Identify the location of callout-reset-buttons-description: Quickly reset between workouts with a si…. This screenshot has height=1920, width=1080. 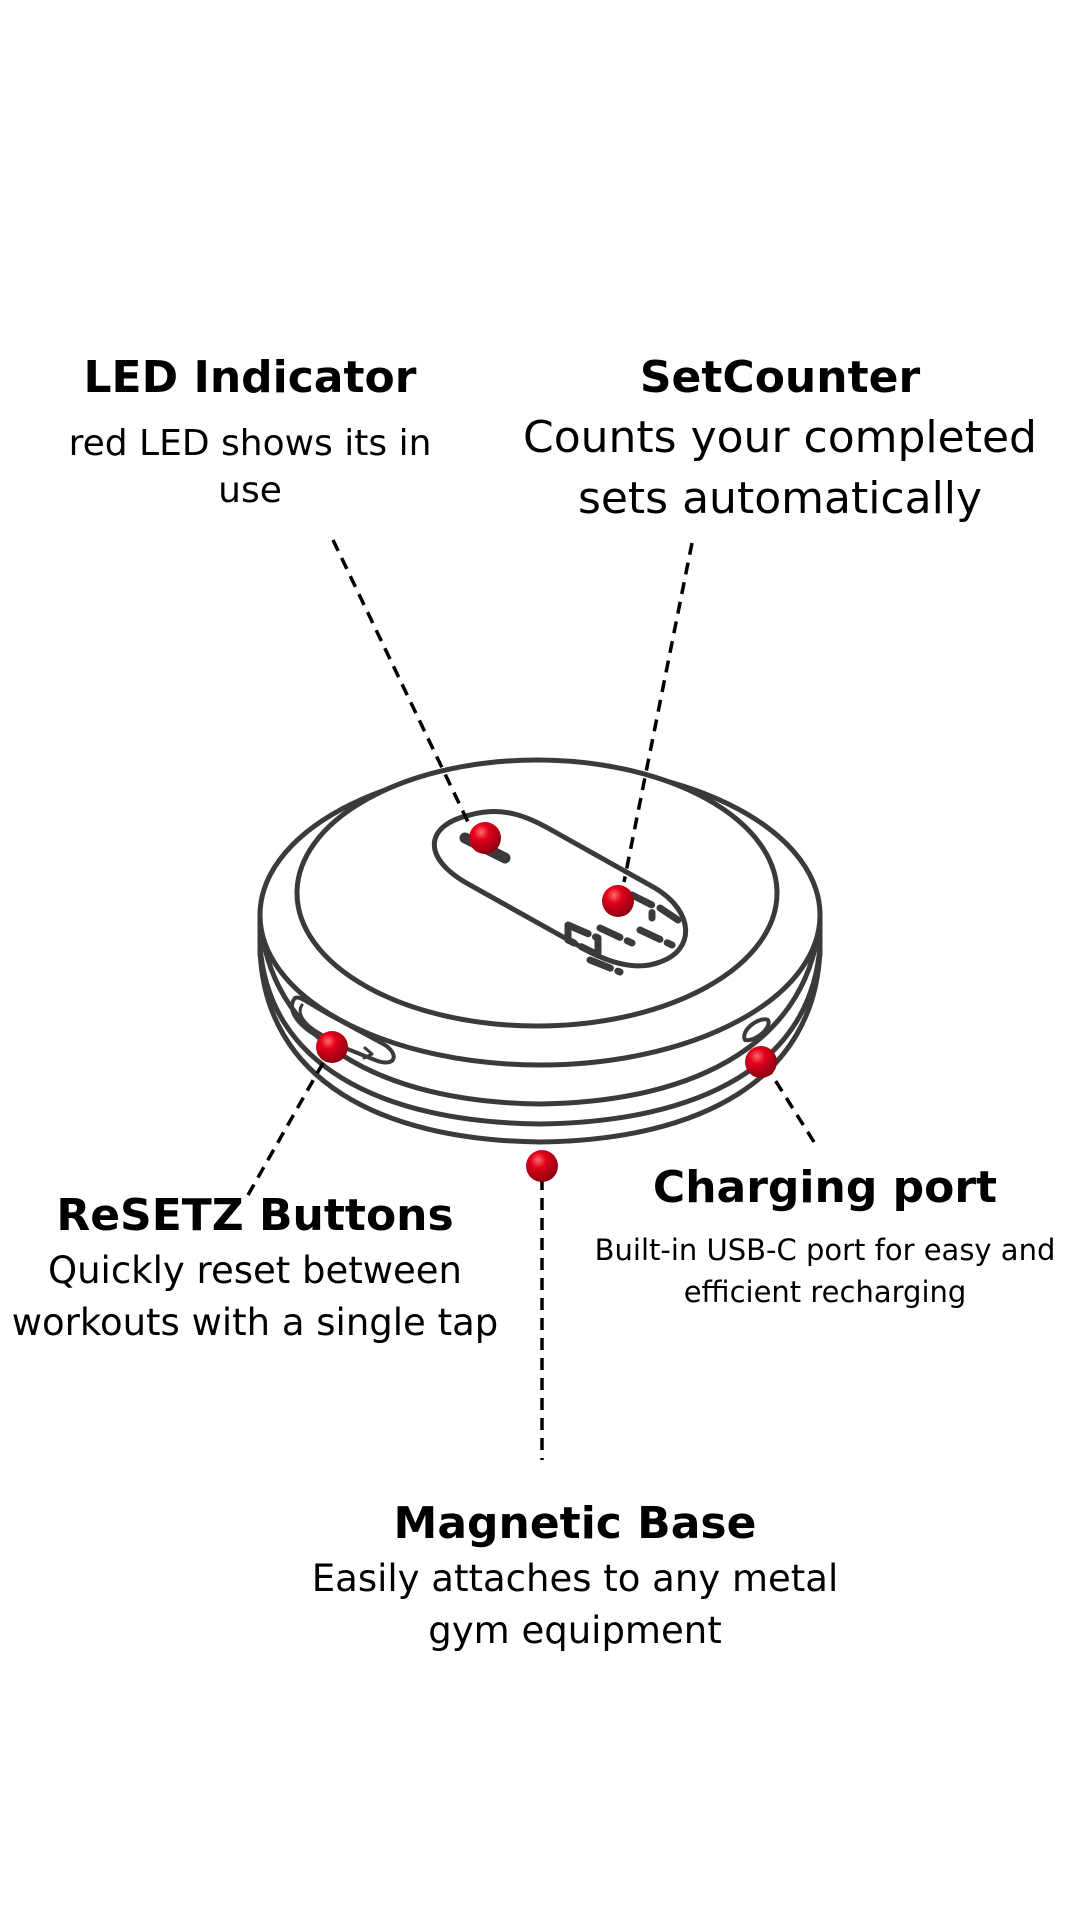
(255, 1296).